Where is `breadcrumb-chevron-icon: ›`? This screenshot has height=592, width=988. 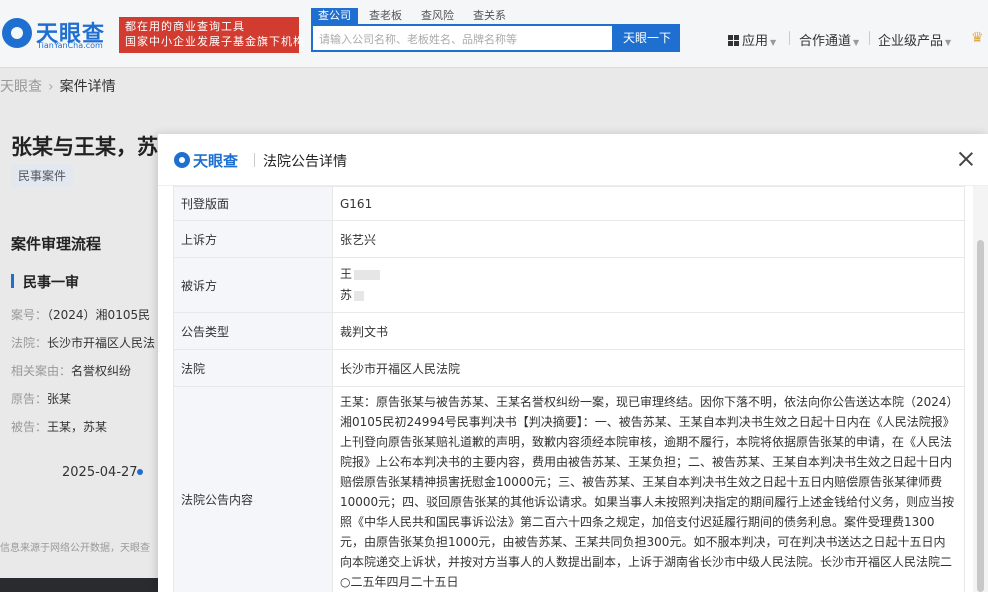 breadcrumb-chevron-icon: › is located at coordinates (51, 87).